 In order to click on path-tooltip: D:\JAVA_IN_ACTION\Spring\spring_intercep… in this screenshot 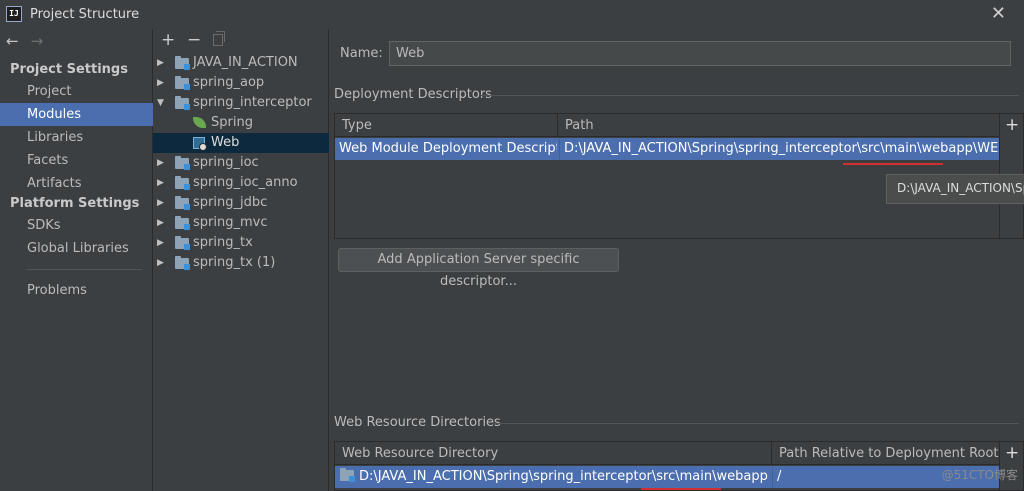, I will do `click(955, 189)`.